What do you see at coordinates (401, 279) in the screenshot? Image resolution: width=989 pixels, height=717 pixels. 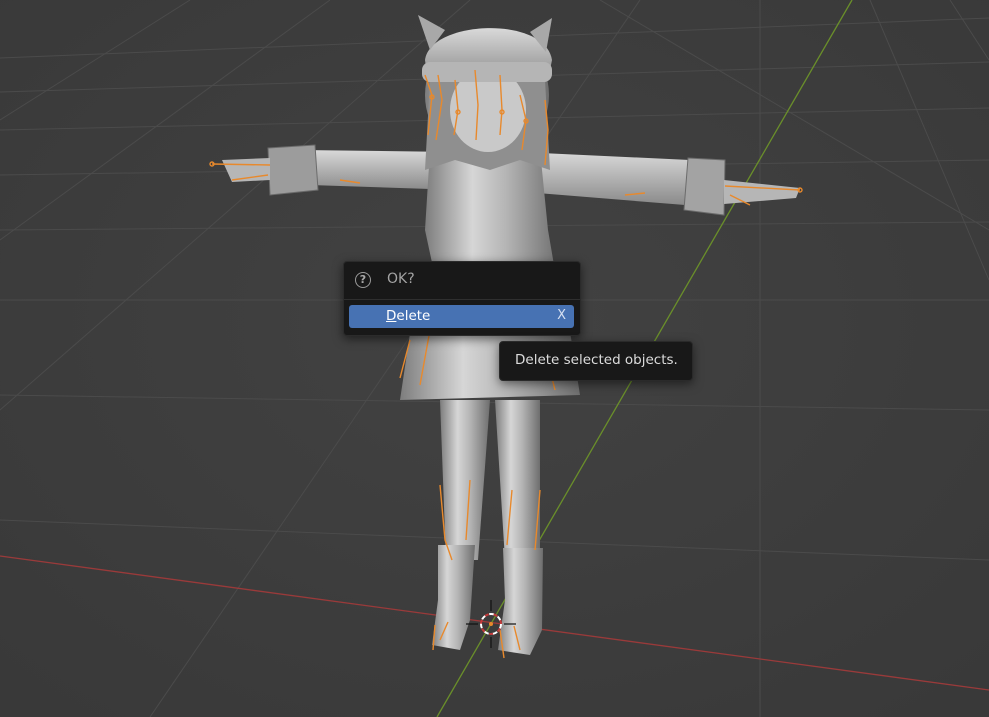 I see `popup-title: OK?` at bounding box center [401, 279].